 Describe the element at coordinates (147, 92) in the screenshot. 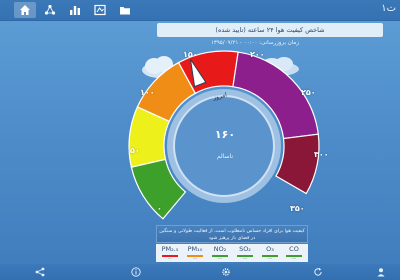

I see `gauge-tick-label: ۱۰۰` at that location.